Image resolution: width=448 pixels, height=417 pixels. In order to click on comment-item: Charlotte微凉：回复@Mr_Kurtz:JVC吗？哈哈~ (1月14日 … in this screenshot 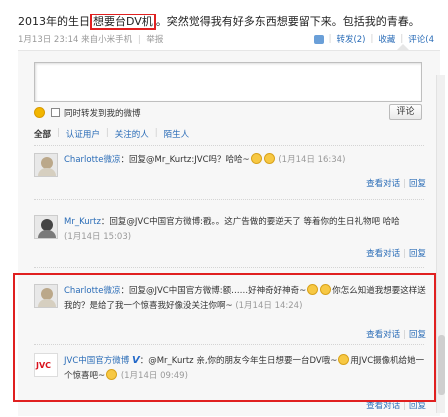, I will do `click(230, 173)`.